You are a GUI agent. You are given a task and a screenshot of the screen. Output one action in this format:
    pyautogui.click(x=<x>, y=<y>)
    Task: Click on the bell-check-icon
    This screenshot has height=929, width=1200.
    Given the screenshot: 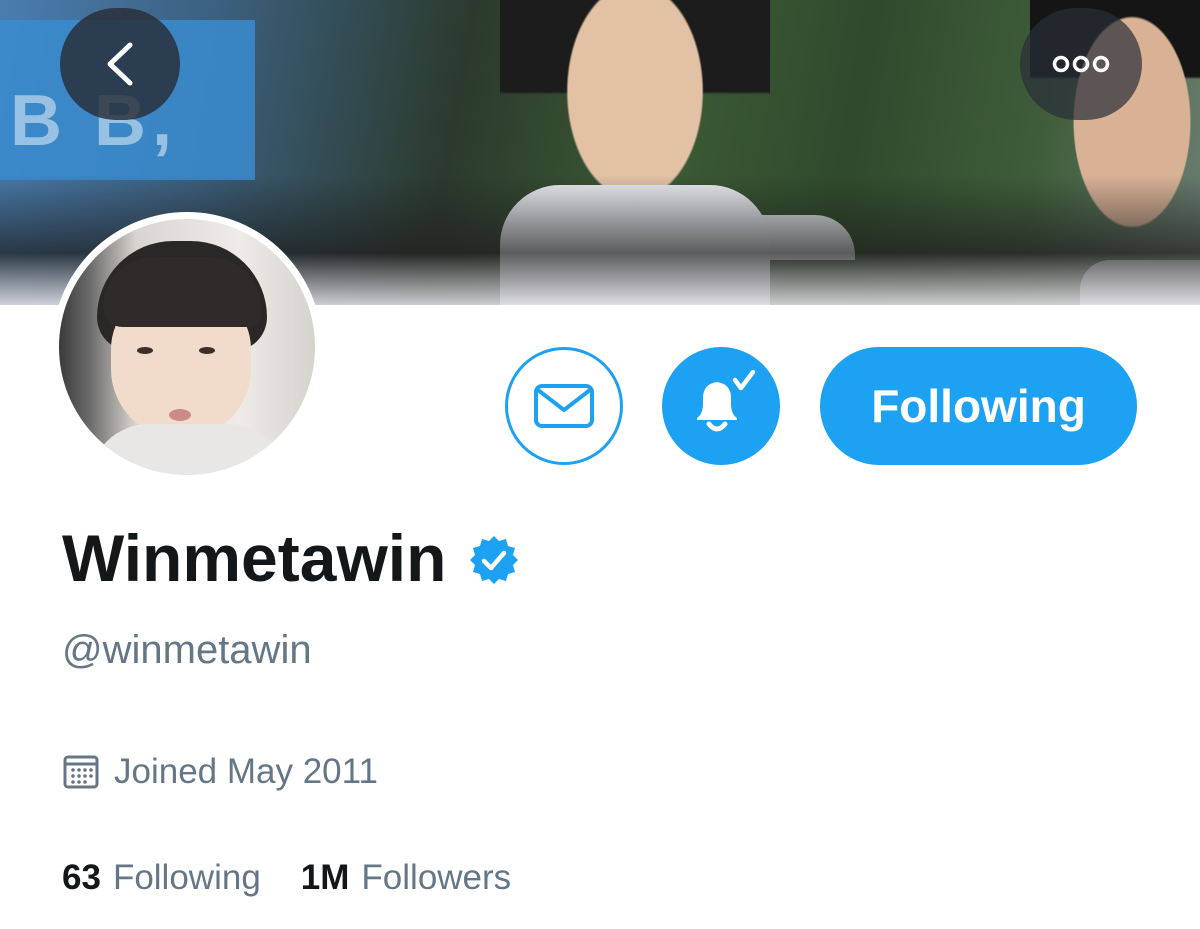 What is the action you would take?
    pyautogui.click(x=726, y=401)
    